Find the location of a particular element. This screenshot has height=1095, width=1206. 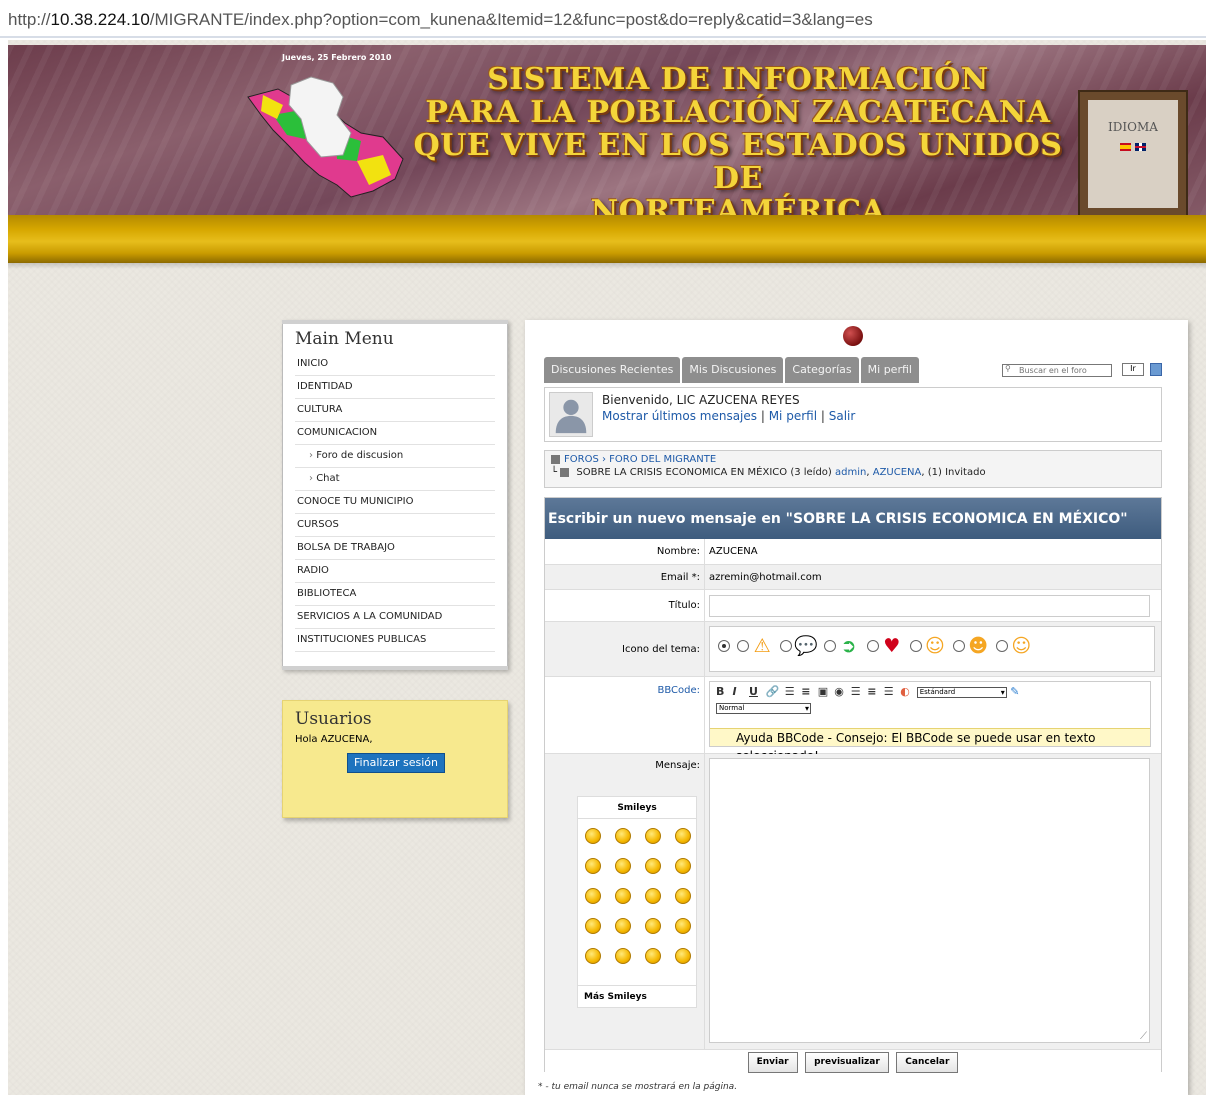

title-input is located at coordinates (929, 606).